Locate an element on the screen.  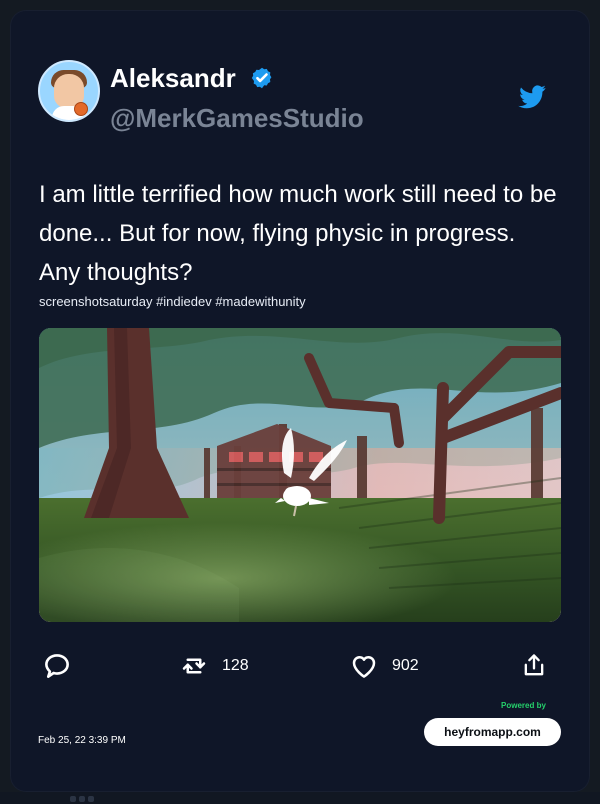
author-avatar is located at coordinates (69, 91).